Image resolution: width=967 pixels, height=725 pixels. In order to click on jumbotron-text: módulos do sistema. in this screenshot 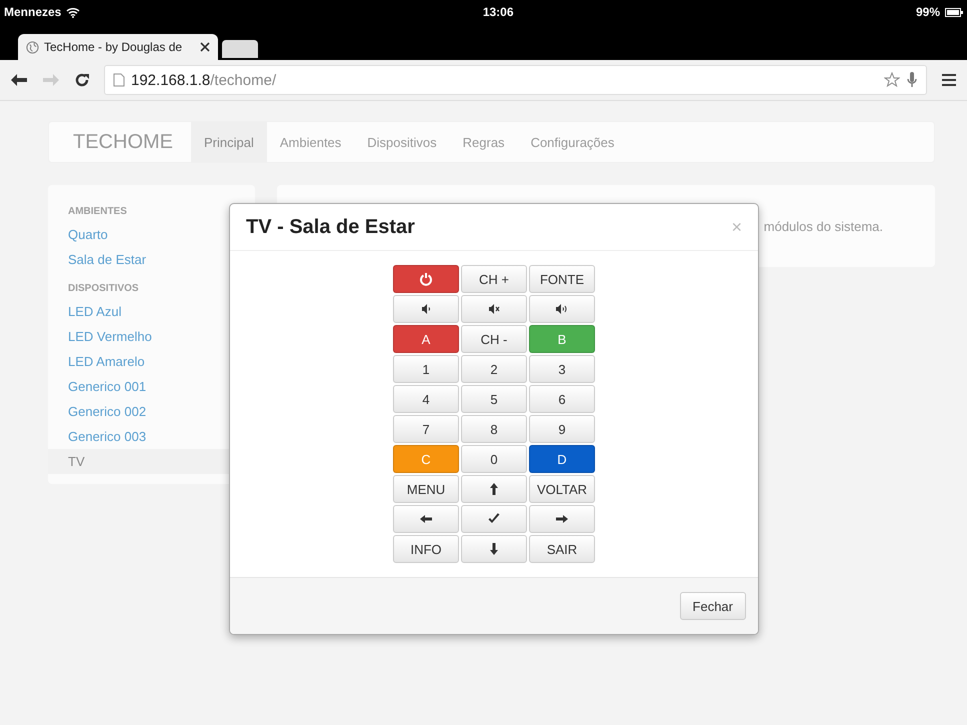, I will do `click(823, 226)`.